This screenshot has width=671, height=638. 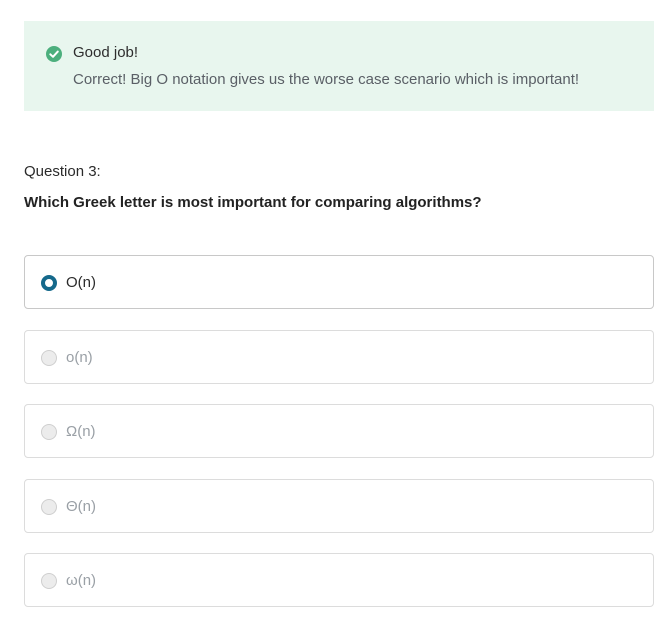 What do you see at coordinates (81, 431) in the screenshot?
I see `answer-option-label: Ω(n)` at bounding box center [81, 431].